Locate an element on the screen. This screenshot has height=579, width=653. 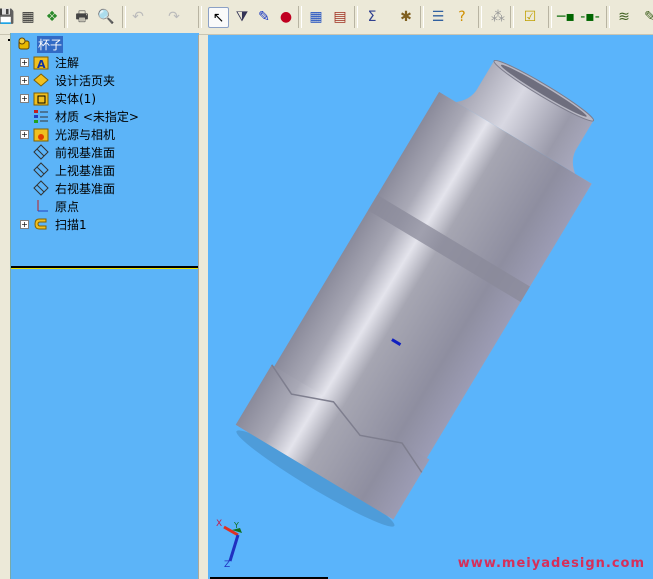
options-icon: ▦ is located at coordinates (28, 17).